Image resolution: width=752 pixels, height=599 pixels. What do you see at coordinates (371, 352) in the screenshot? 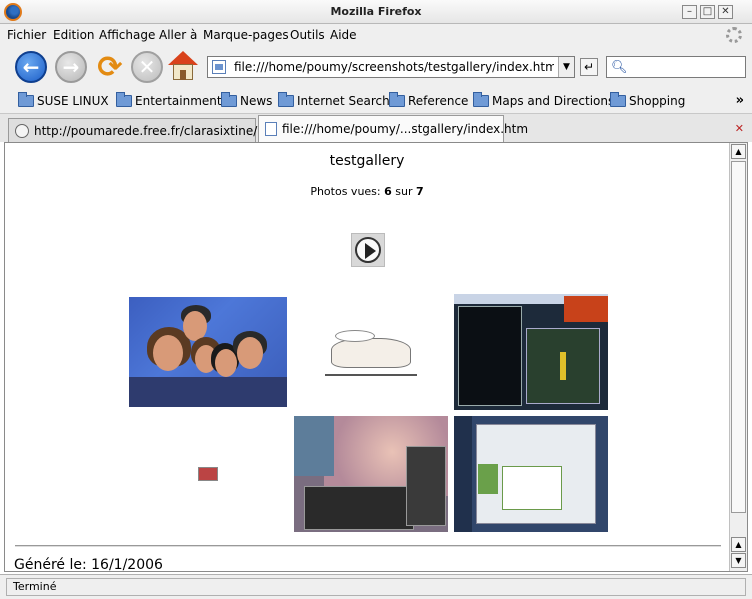
I see `thumbnail-cartoon` at bounding box center [371, 352].